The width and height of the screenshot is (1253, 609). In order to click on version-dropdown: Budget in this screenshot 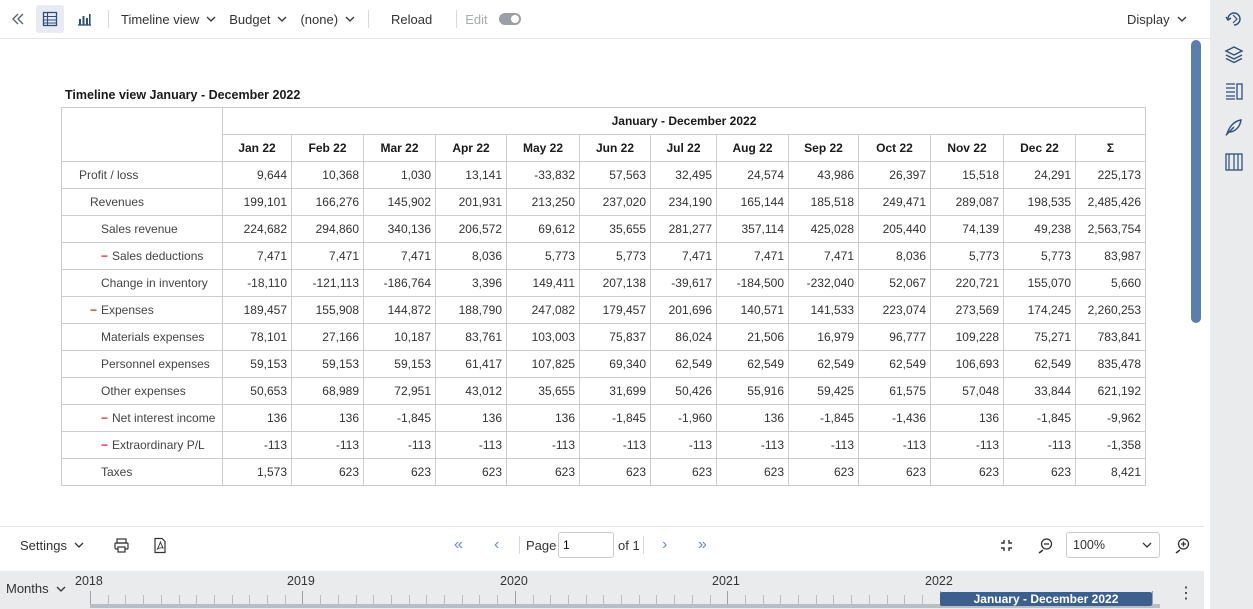, I will do `click(258, 19)`.